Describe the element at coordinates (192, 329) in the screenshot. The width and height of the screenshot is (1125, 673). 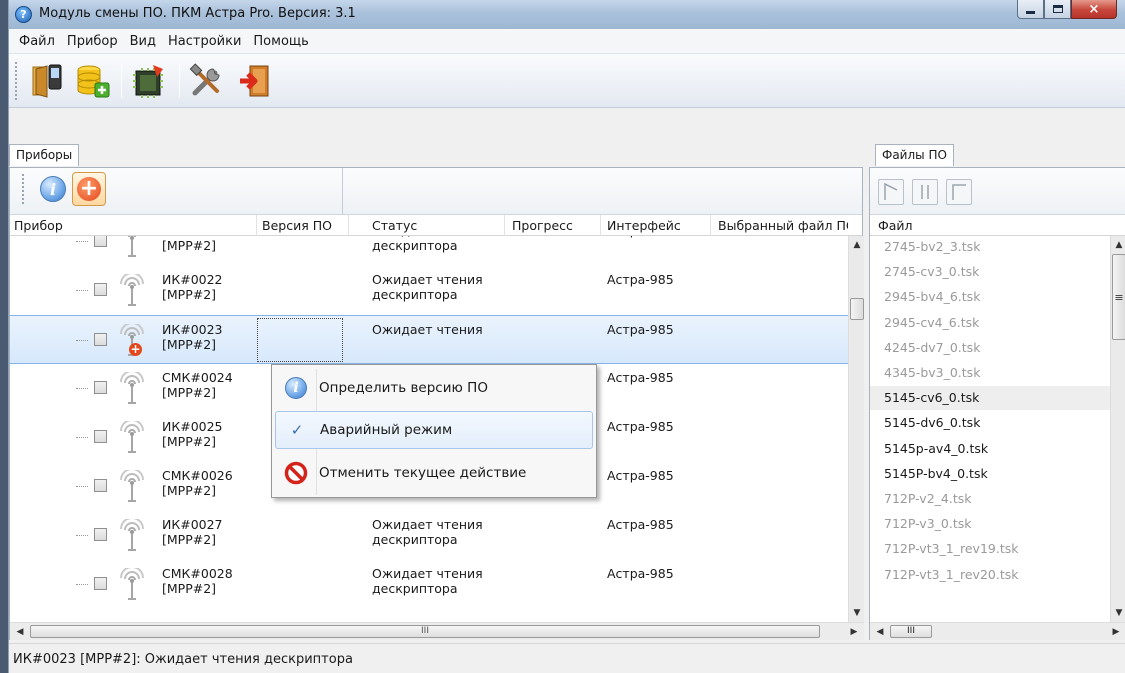
I see `device-id: ИК#0023` at that location.